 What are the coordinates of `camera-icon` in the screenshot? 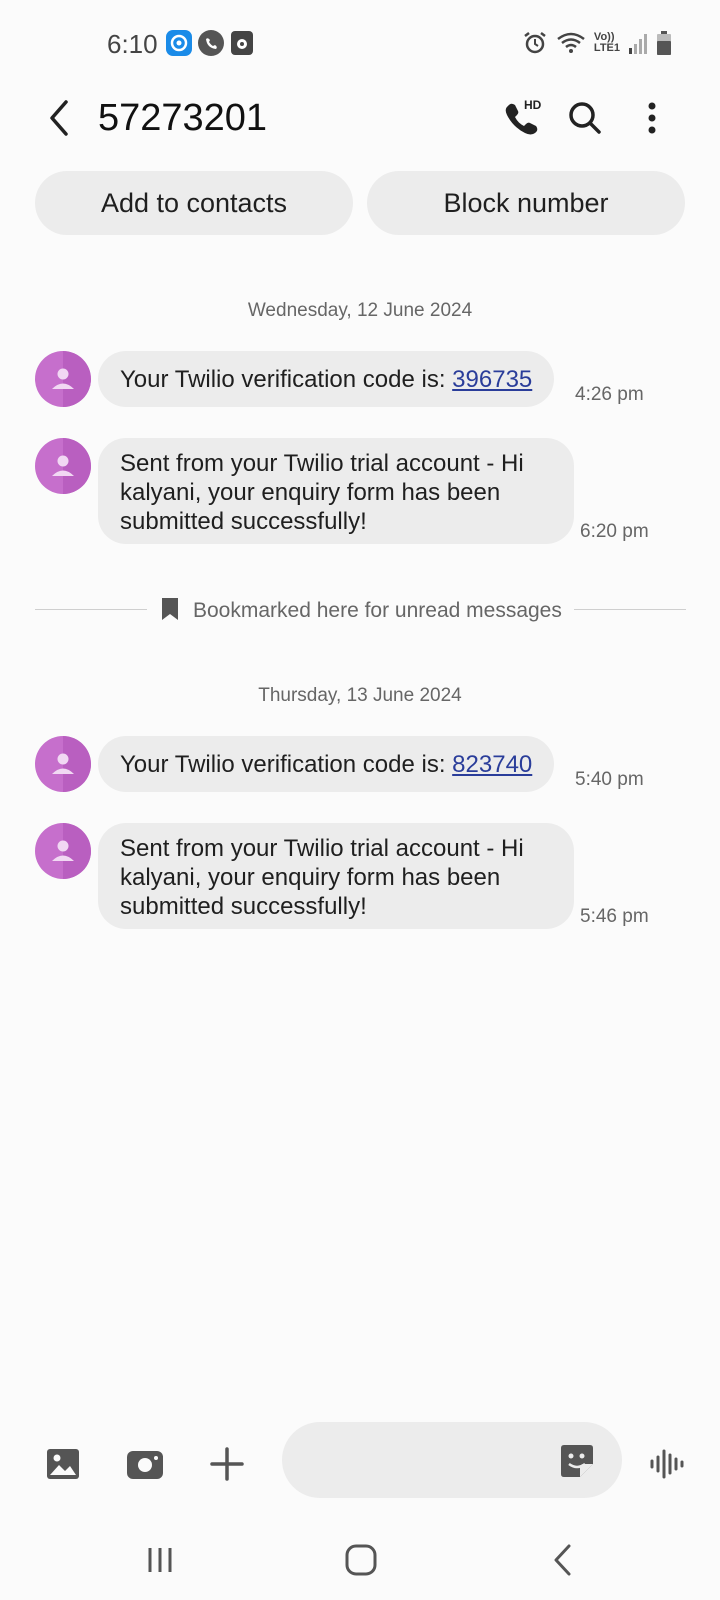 It's located at (145, 1465).